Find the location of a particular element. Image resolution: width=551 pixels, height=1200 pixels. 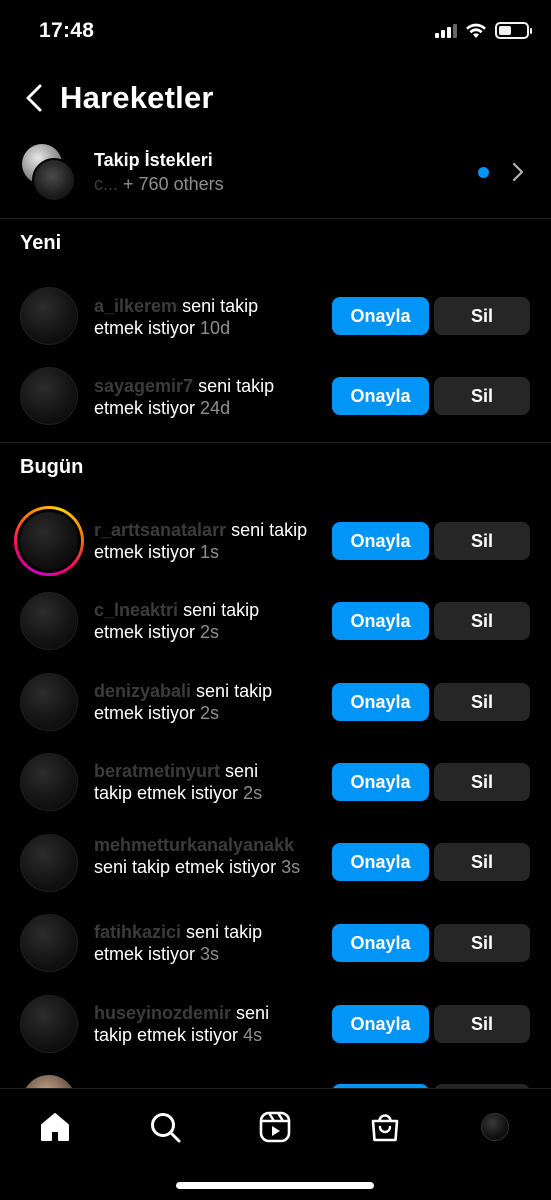

tab-home is located at coordinates (55, 1127).